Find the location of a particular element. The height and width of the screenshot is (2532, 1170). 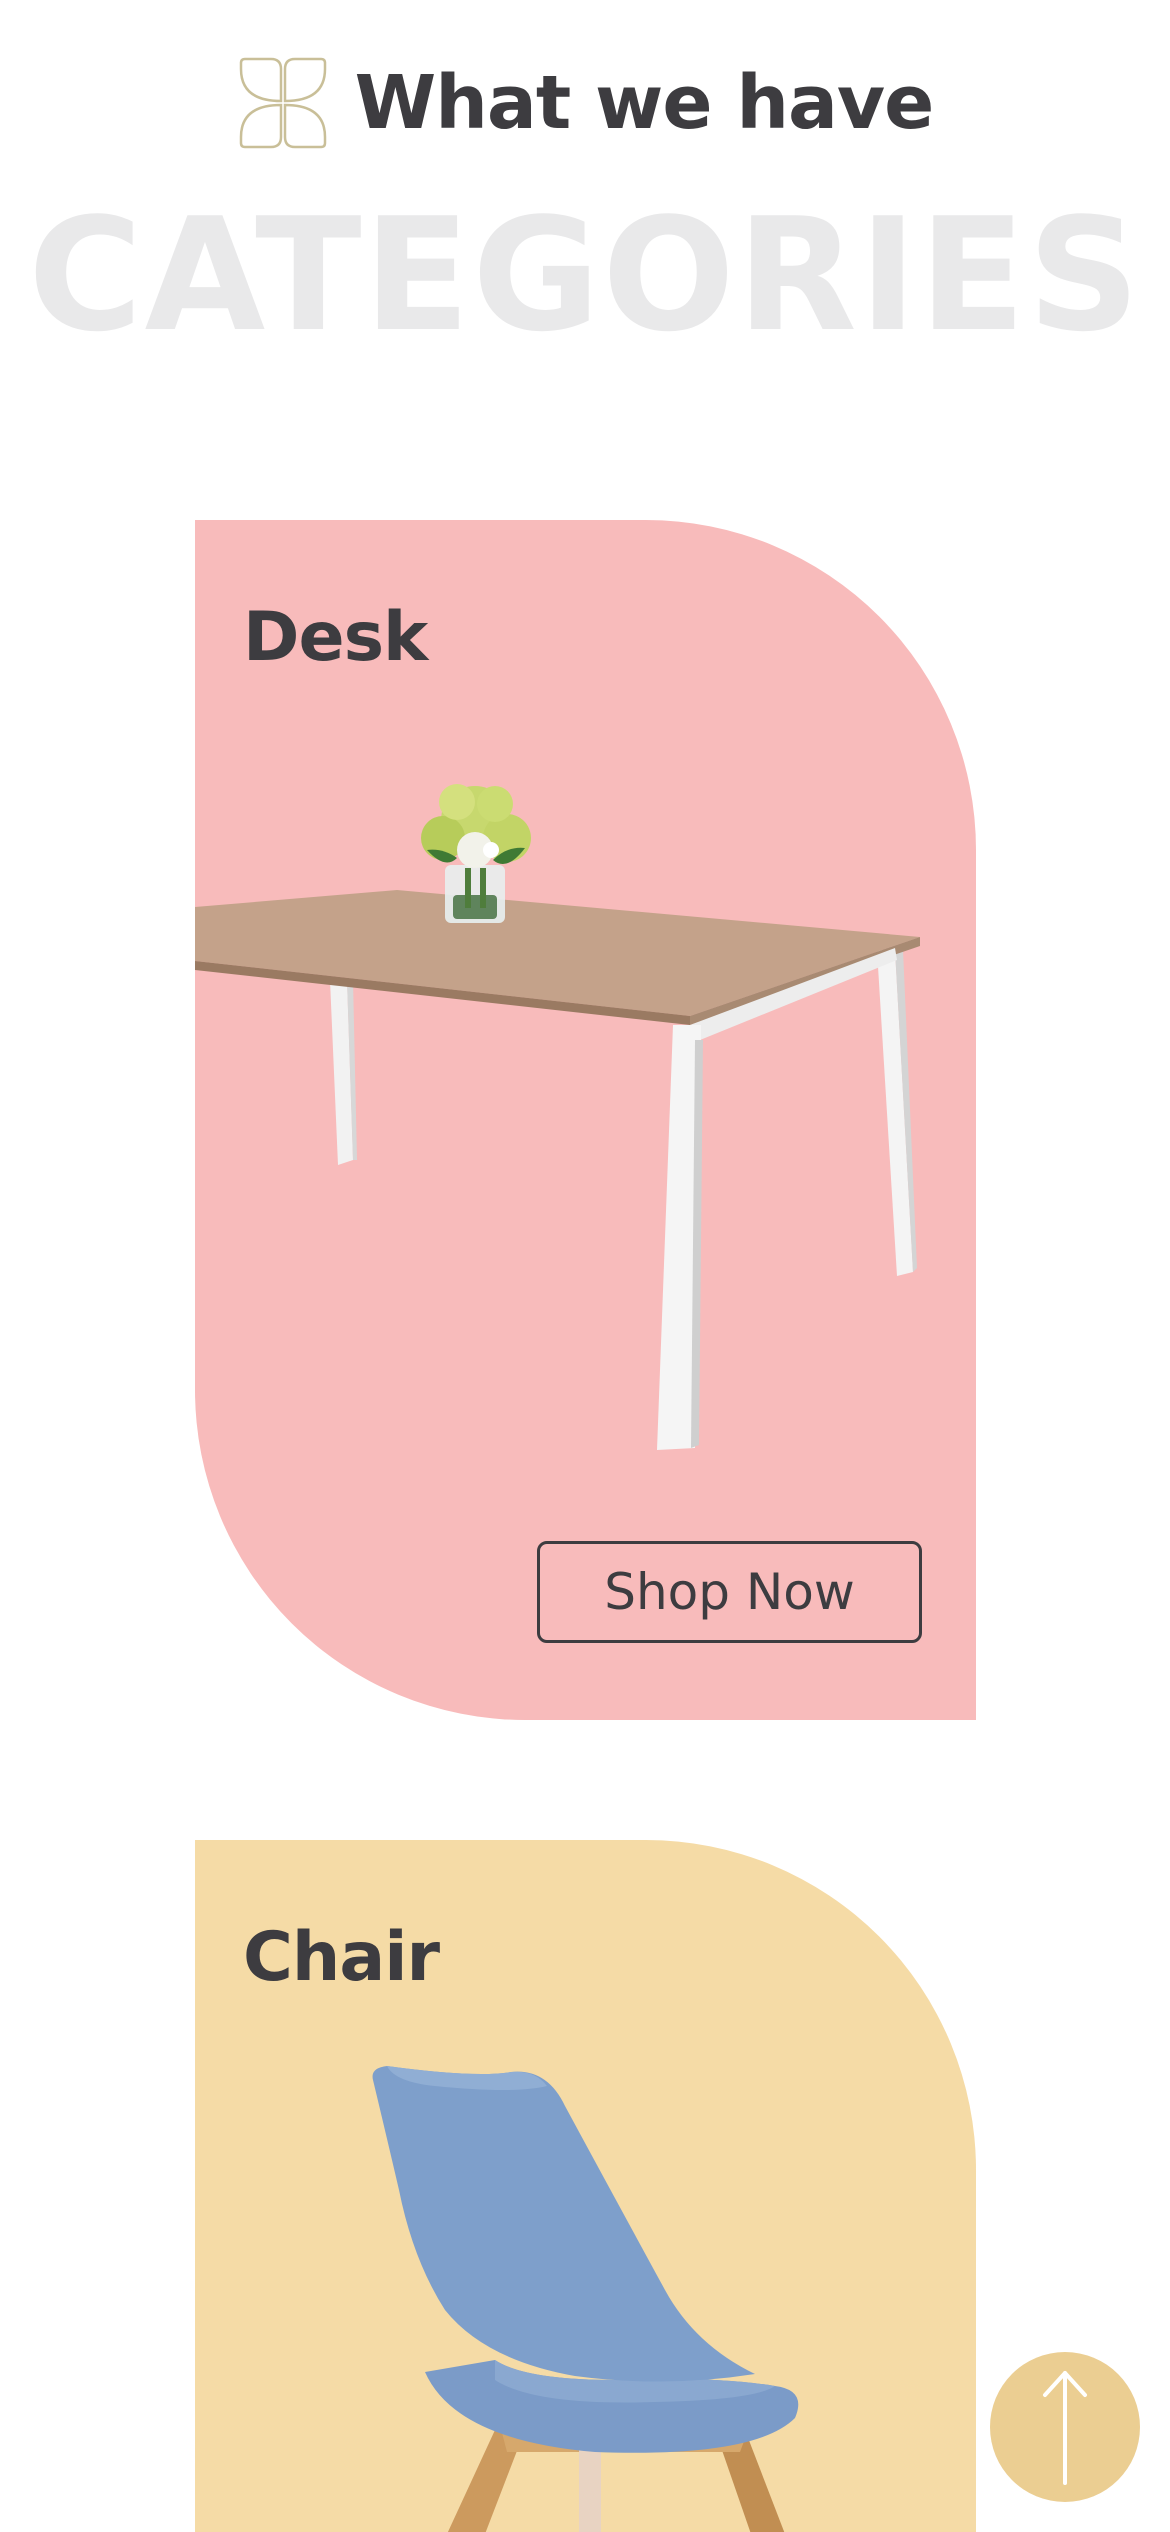

arrow-up-icon is located at coordinates (1065, 2428).